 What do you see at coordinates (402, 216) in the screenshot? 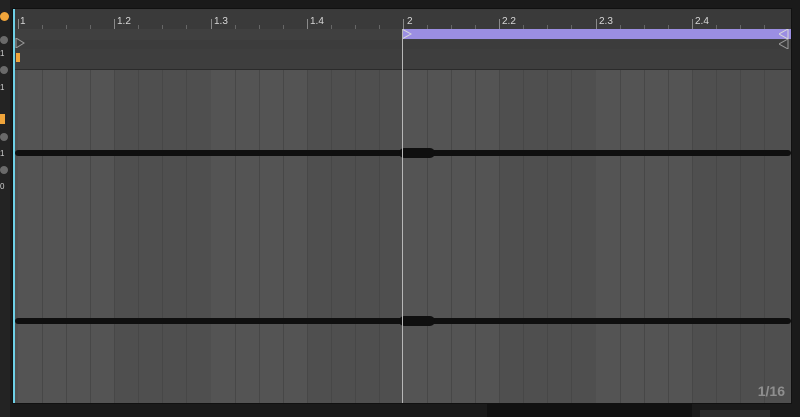
I see `bar-line` at bounding box center [402, 216].